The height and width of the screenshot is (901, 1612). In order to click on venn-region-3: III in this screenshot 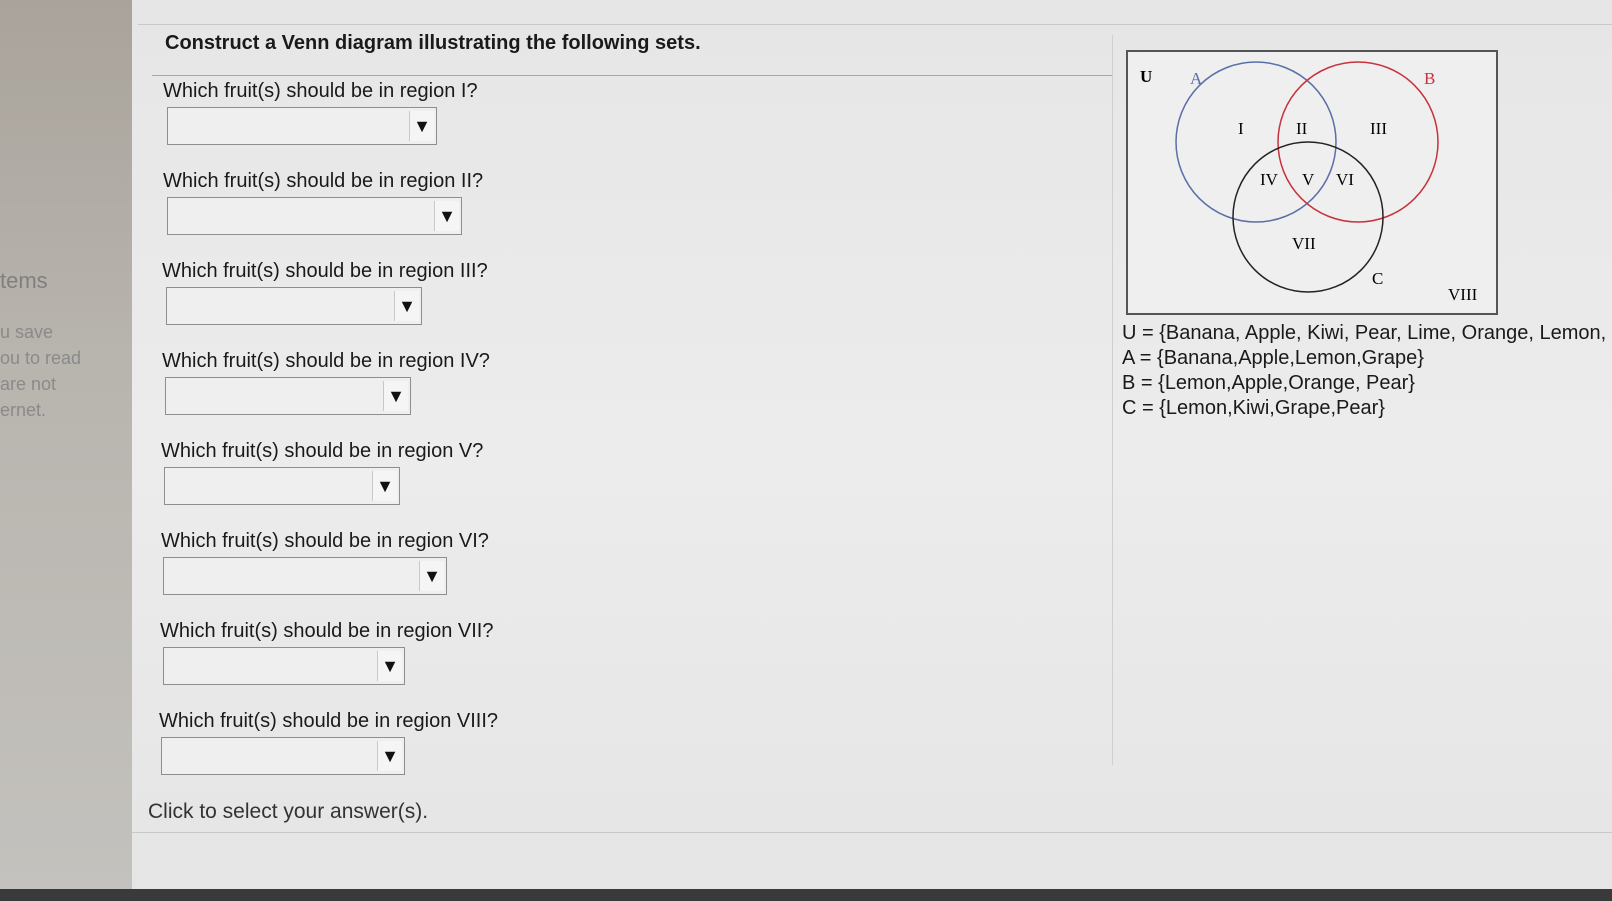, I will do `click(1378, 128)`.